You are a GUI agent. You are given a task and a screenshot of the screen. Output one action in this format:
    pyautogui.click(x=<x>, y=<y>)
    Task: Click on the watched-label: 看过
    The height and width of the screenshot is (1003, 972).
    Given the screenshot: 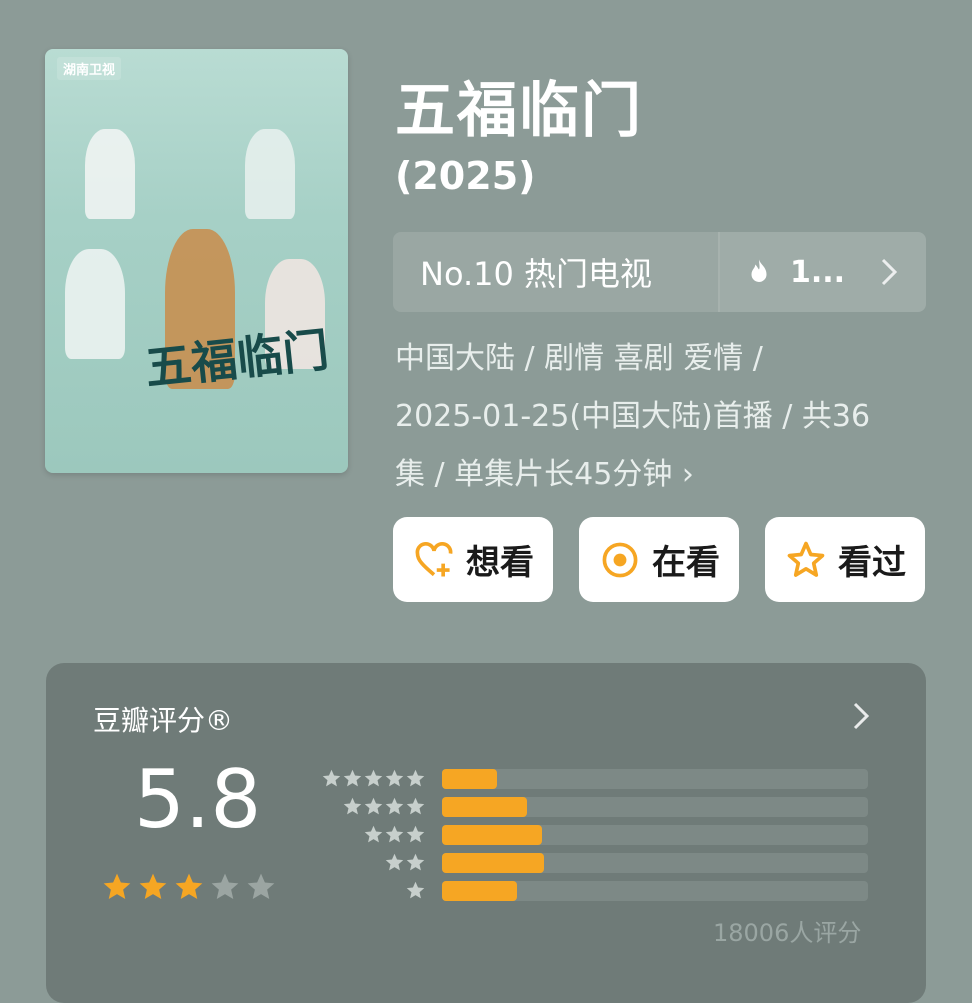 What is the action you would take?
    pyautogui.click(x=872, y=563)
    